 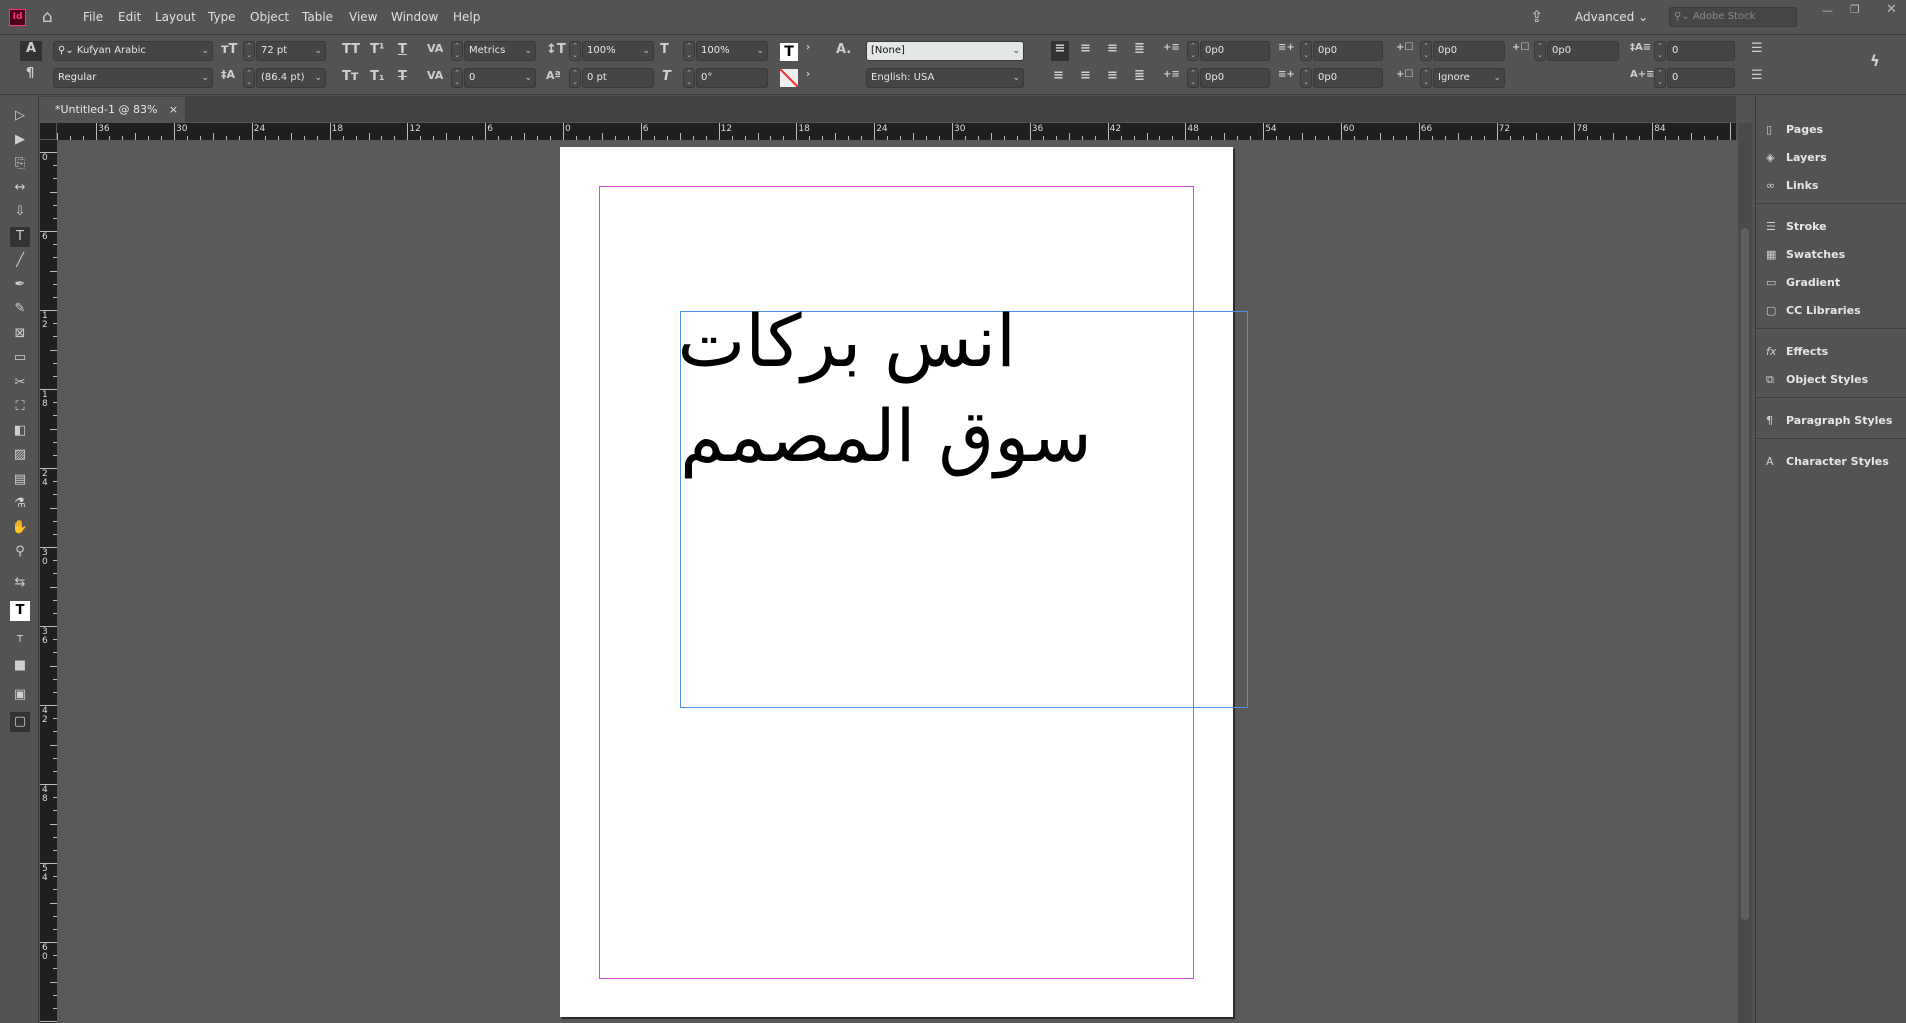 I want to click on fill-expand-icon: ›, so click(x=808, y=47).